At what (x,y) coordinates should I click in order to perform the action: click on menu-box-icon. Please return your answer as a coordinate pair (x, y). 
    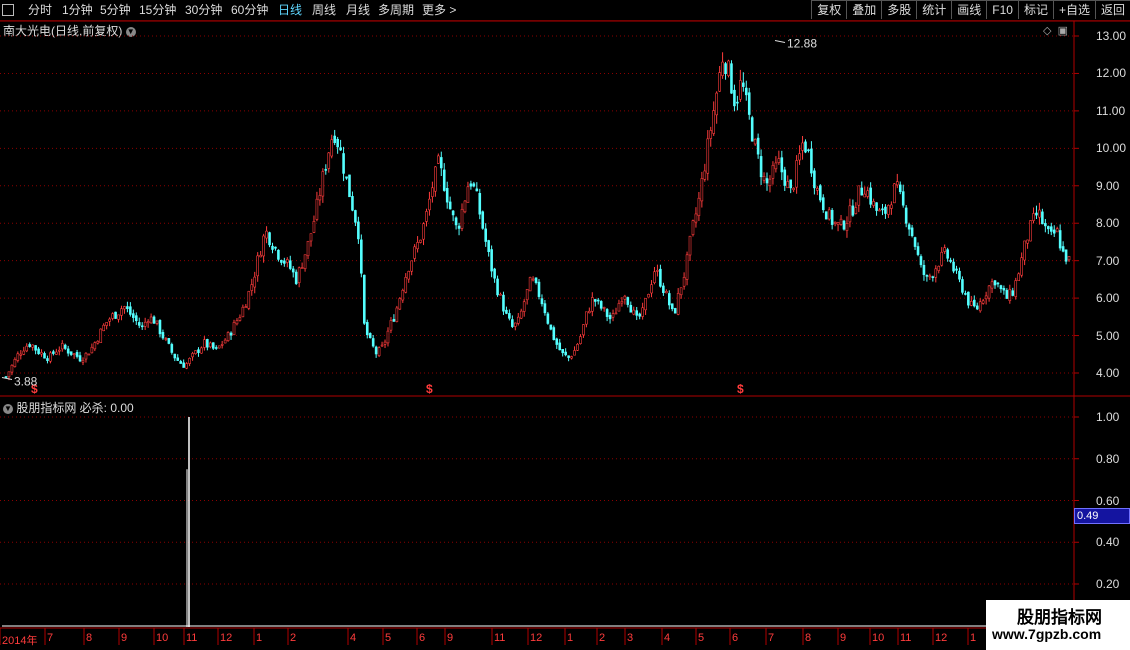
    Looking at the image, I should click on (8, 10).